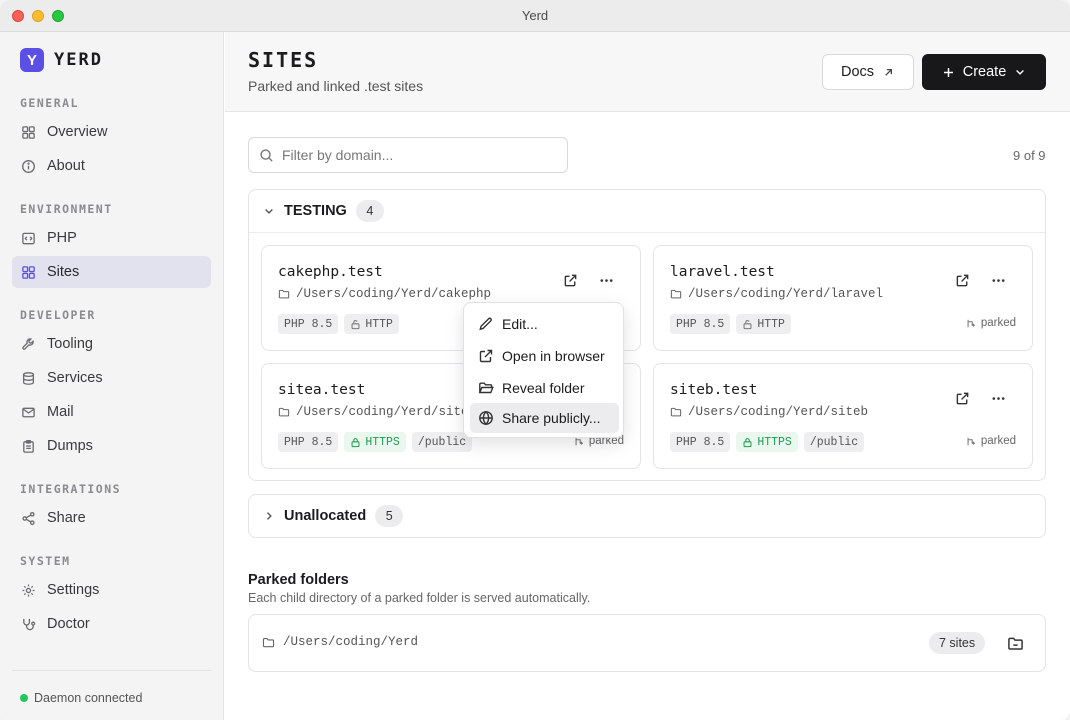 This screenshot has width=1070, height=720. Describe the element at coordinates (75, 378) in the screenshot. I see `sidebar-item-label: Services` at that location.